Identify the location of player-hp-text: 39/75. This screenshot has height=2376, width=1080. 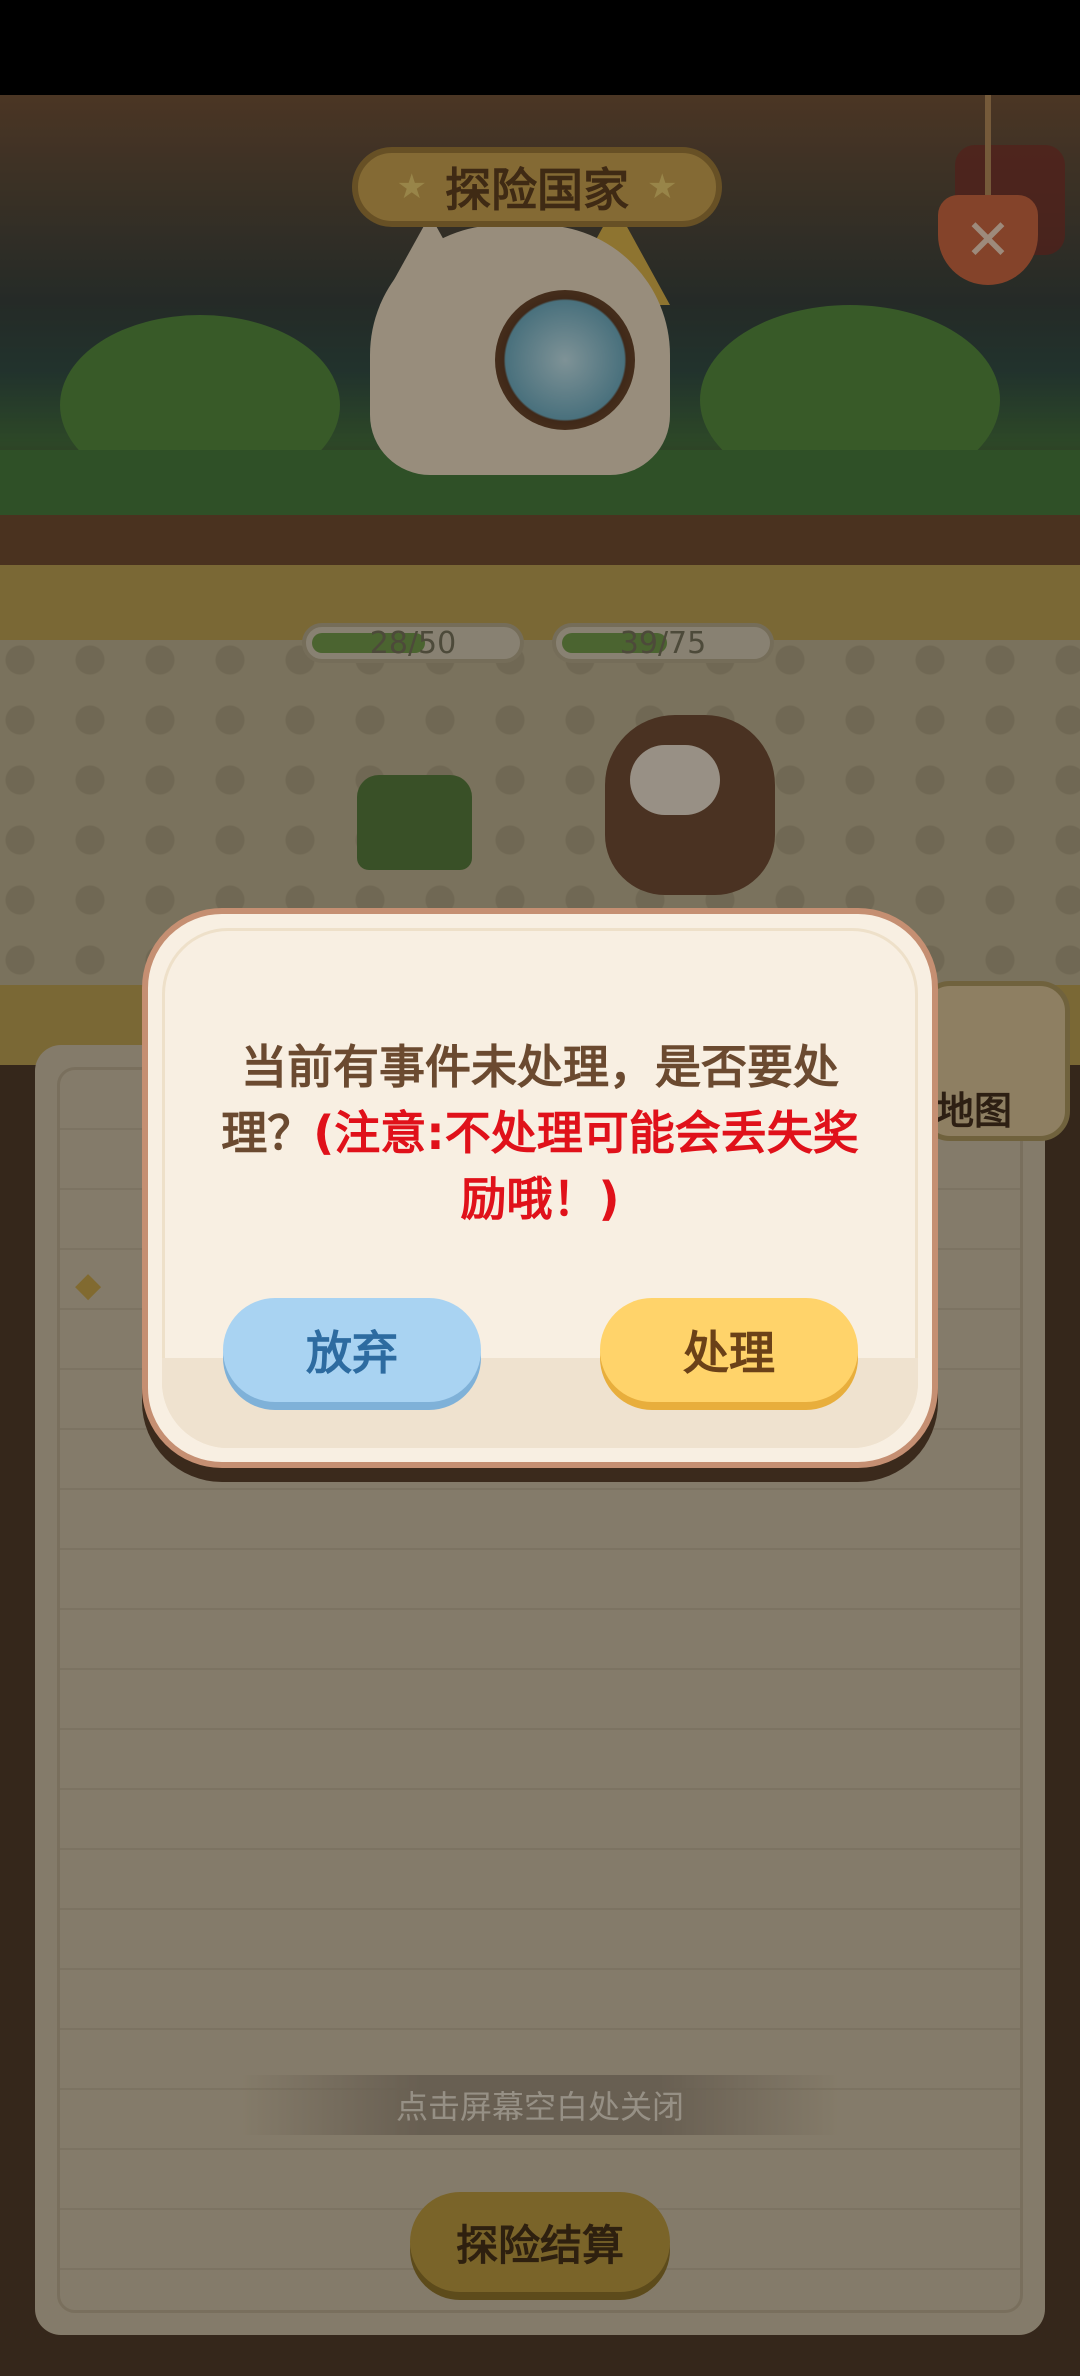
(663, 643).